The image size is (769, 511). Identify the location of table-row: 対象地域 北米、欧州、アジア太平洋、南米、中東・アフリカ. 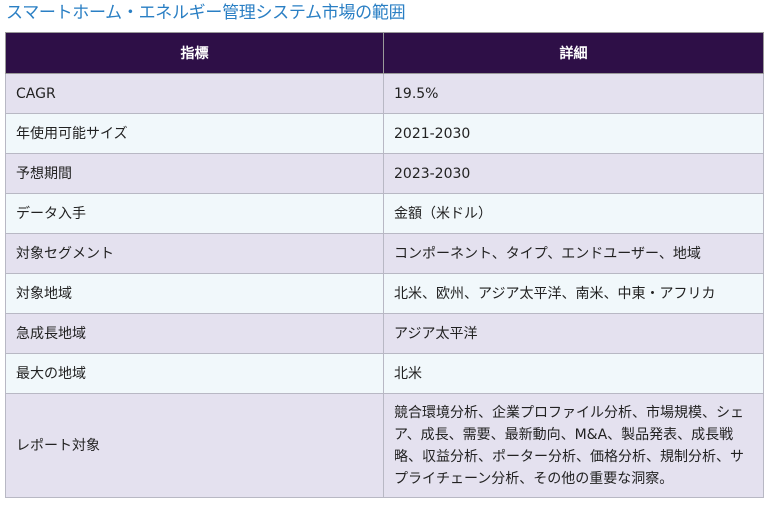
(384, 293).